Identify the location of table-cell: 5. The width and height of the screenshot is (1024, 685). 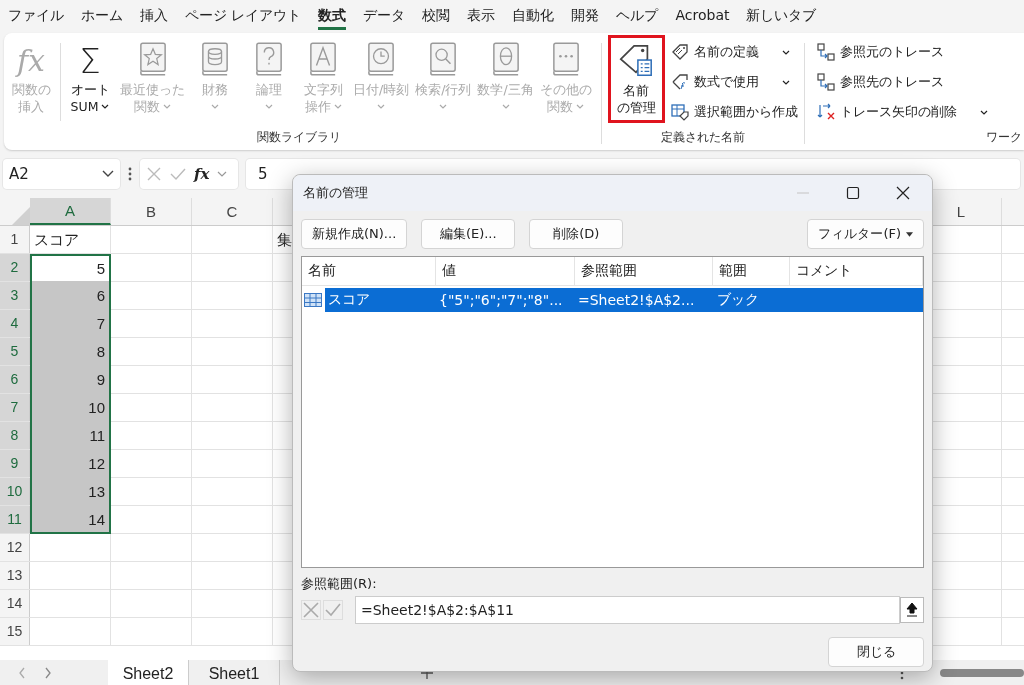
(70, 268).